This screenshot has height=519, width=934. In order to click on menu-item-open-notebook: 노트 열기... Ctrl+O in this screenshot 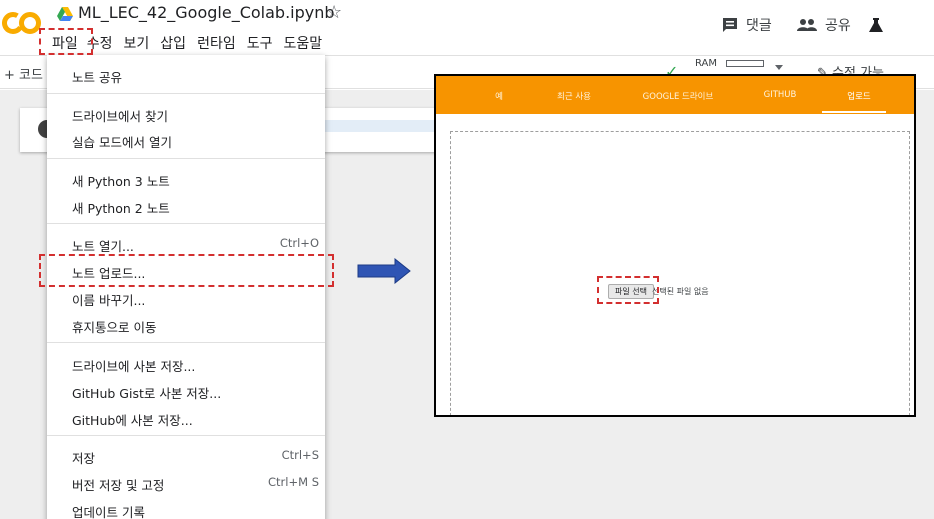, I will do `click(186, 244)`.